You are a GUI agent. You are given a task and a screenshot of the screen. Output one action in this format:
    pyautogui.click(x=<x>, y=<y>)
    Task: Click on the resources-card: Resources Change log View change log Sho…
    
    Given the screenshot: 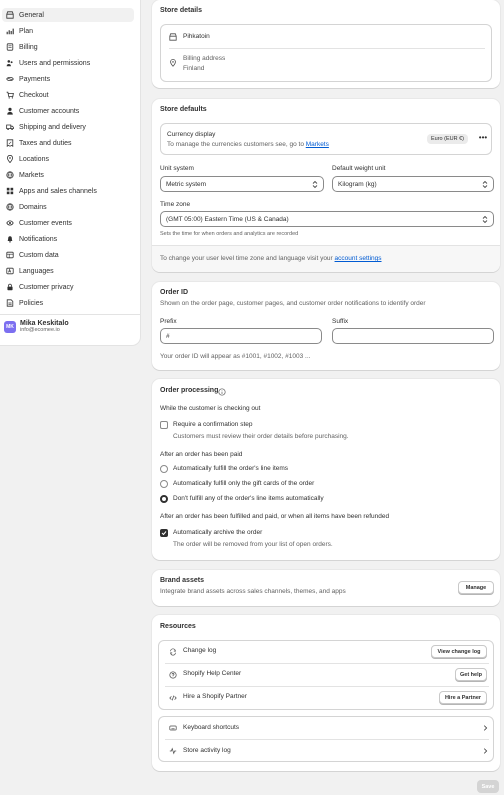 What is the action you would take?
    pyautogui.click(x=326, y=693)
    